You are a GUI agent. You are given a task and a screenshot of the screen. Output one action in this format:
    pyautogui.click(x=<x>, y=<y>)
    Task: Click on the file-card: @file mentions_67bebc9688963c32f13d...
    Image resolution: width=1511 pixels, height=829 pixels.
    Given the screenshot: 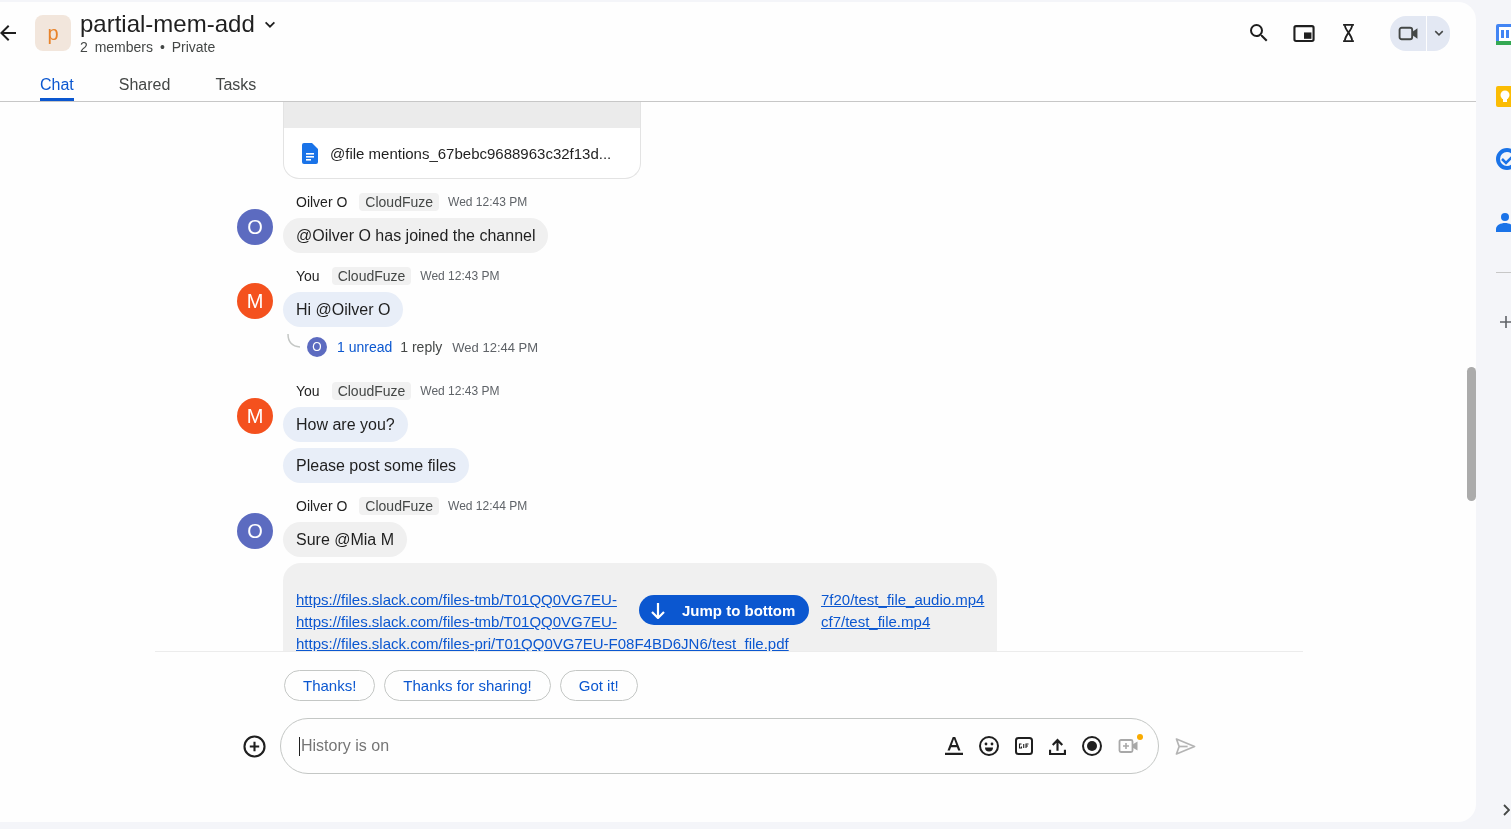 What is the action you would take?
    pyautogui.click(x=462, y=140)
    